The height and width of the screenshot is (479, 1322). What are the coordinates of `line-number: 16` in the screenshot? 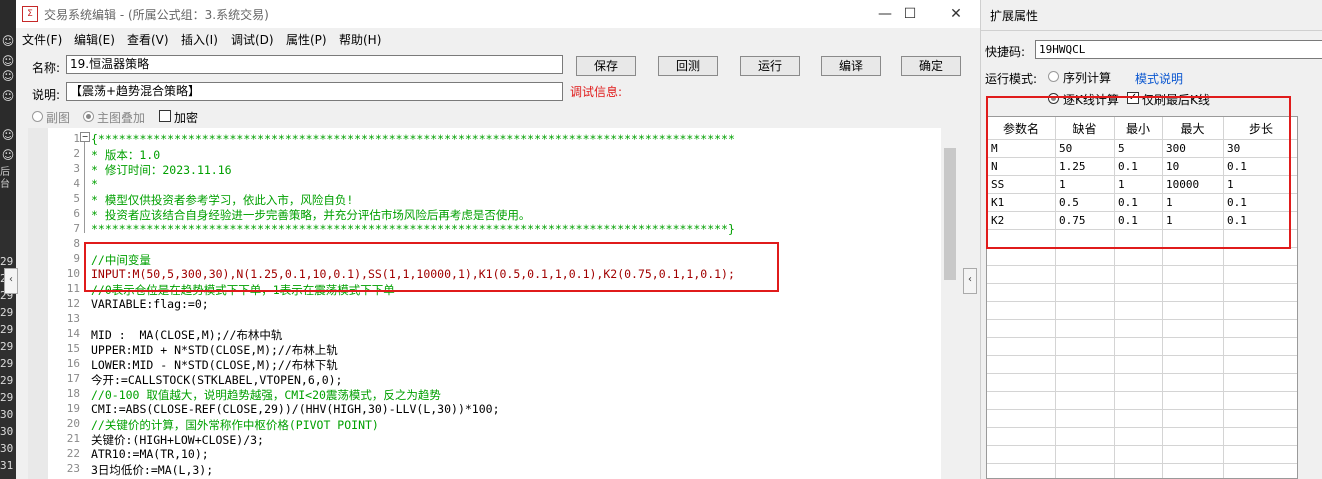 It's located at (73, 363).